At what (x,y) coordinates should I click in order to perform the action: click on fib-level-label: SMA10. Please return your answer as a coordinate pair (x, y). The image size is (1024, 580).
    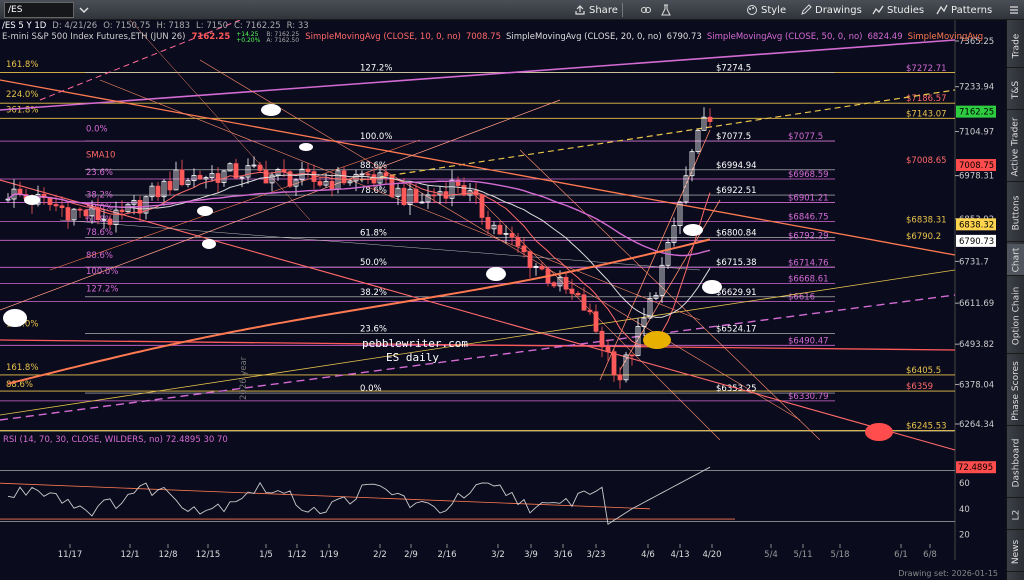
    Looking at the image, I should click on (100, 156).